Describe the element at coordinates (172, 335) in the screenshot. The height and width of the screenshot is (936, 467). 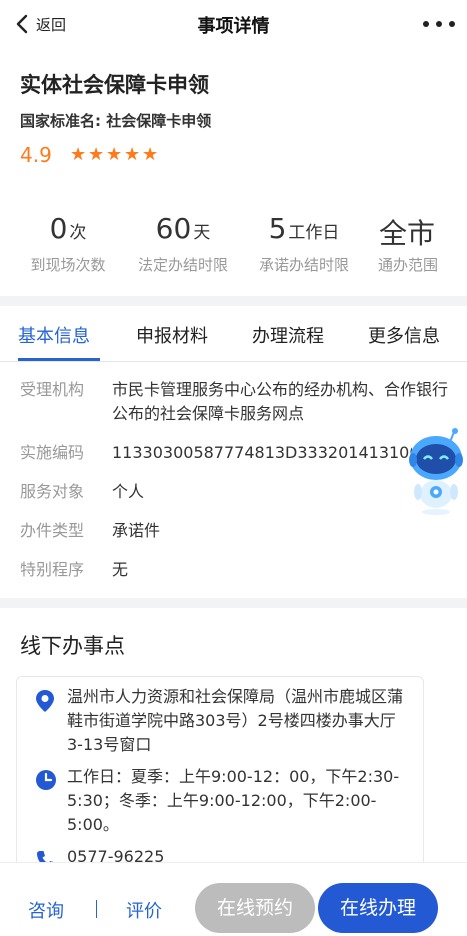
I see `tab-materials: 申报材料` at that location.